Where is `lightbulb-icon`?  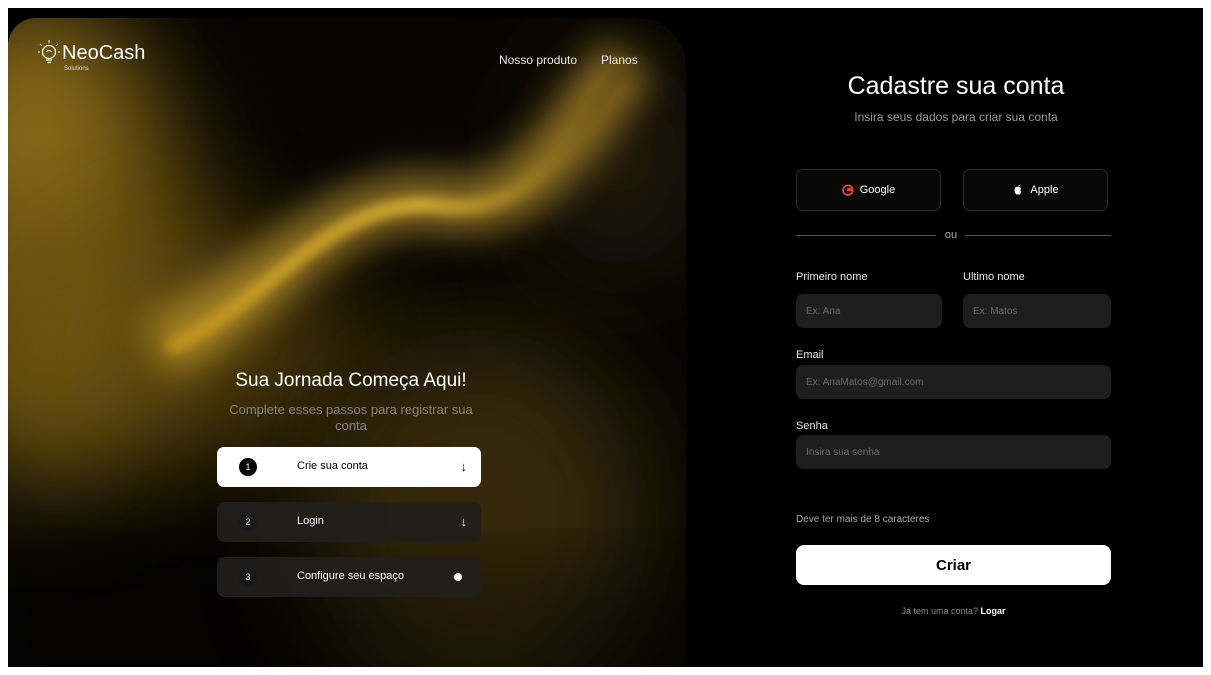 lightbulb-icon is located at coordinates (49, 52).